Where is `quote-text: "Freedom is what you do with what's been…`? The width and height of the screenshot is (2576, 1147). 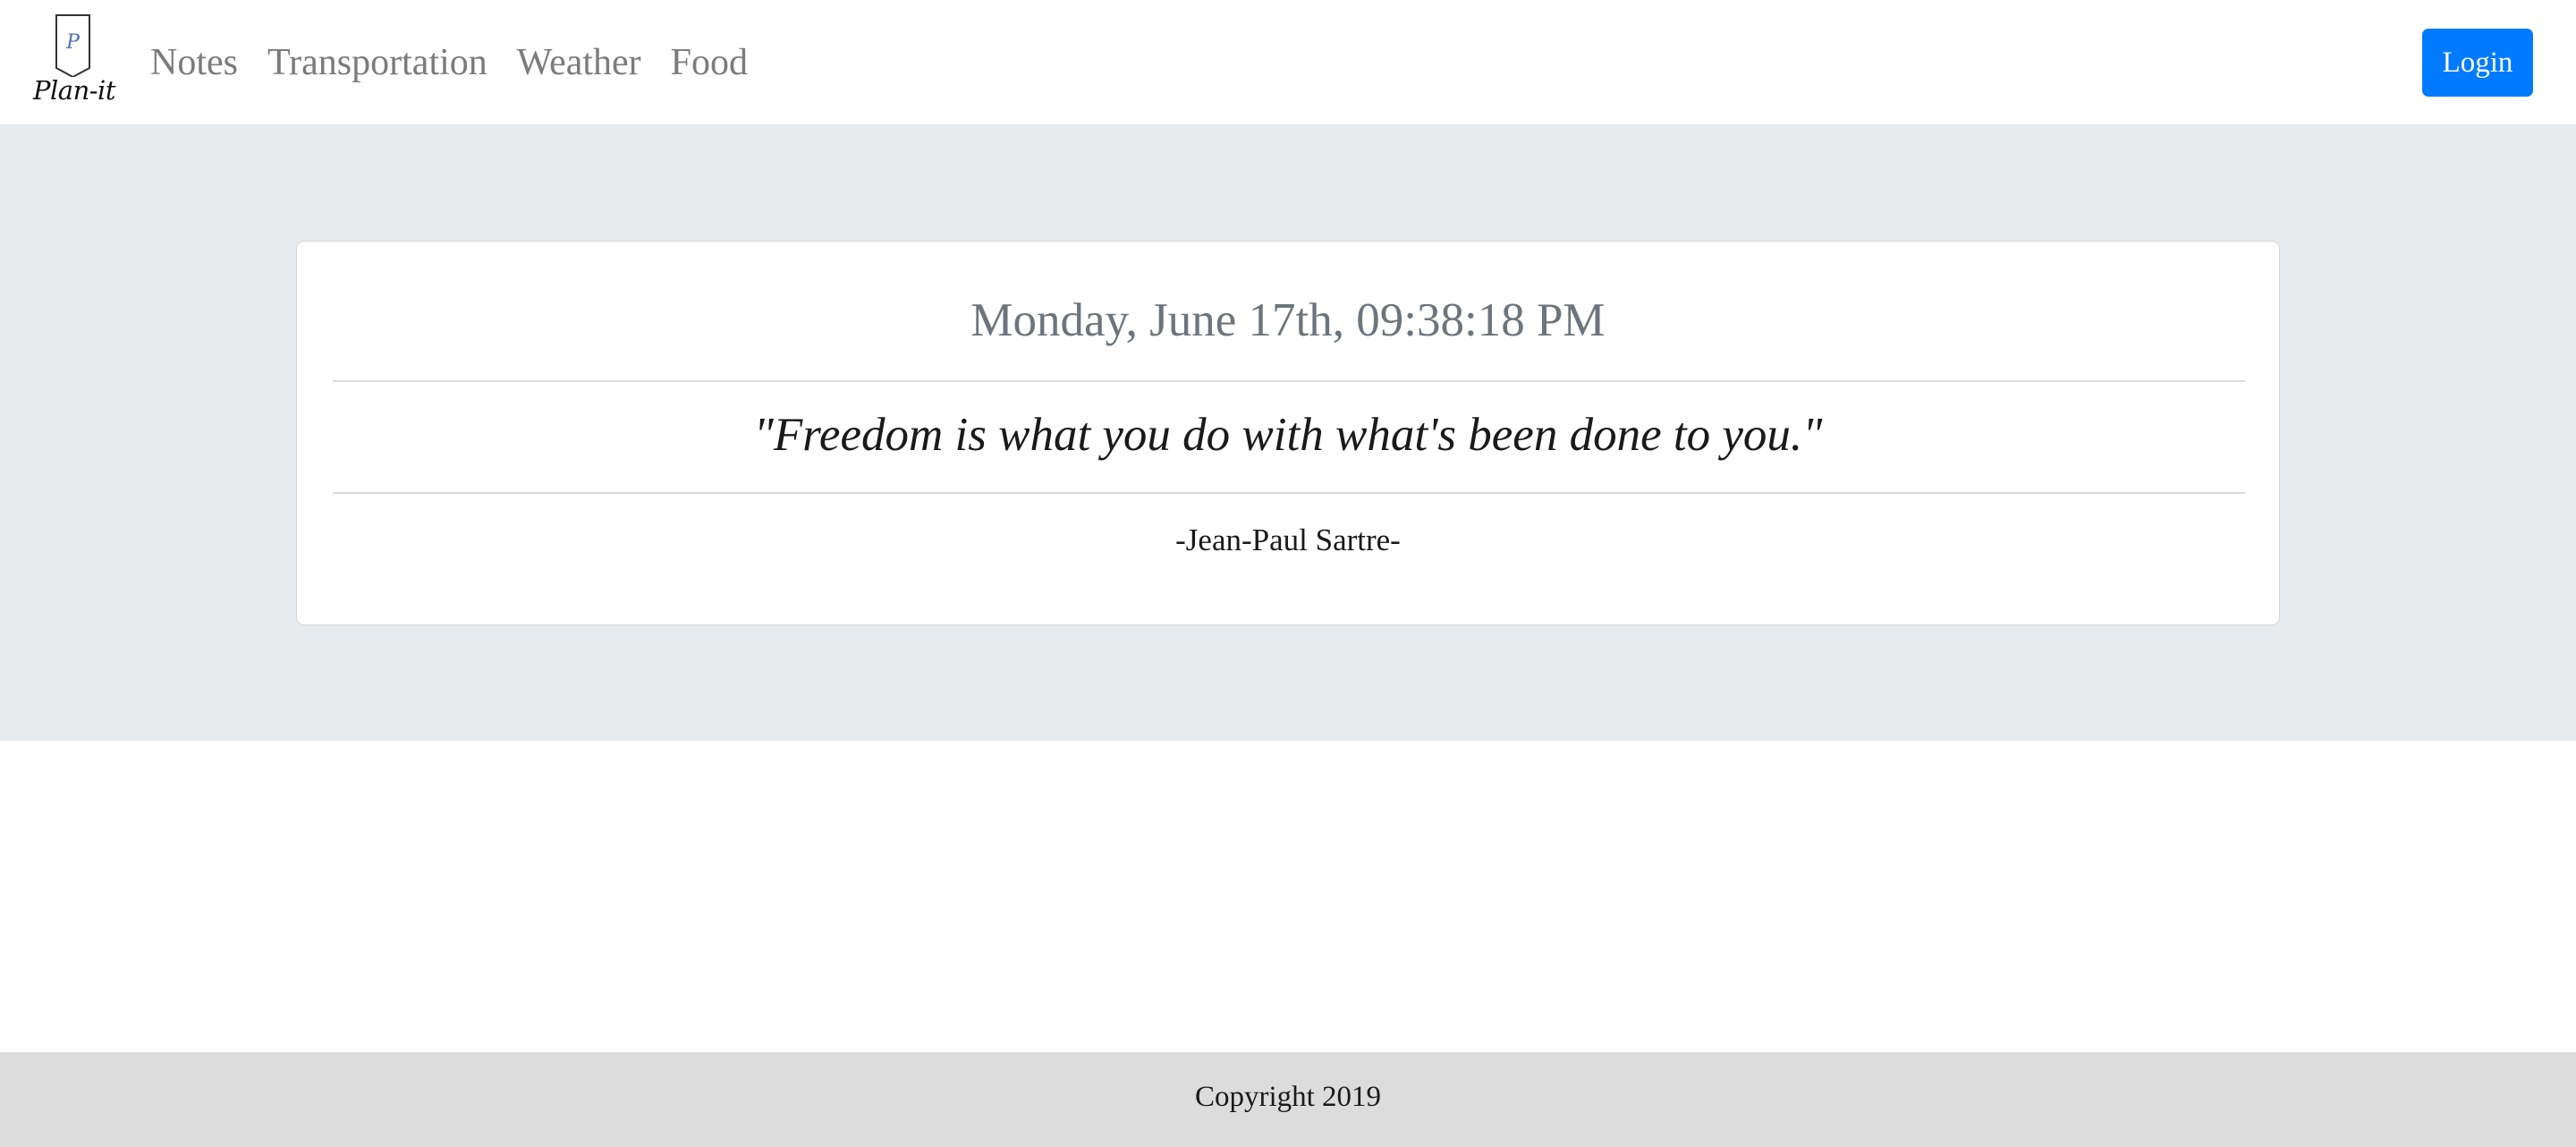 quote-text: "Freedom is what you do with what's been… is located at coordinates (1288, 435).